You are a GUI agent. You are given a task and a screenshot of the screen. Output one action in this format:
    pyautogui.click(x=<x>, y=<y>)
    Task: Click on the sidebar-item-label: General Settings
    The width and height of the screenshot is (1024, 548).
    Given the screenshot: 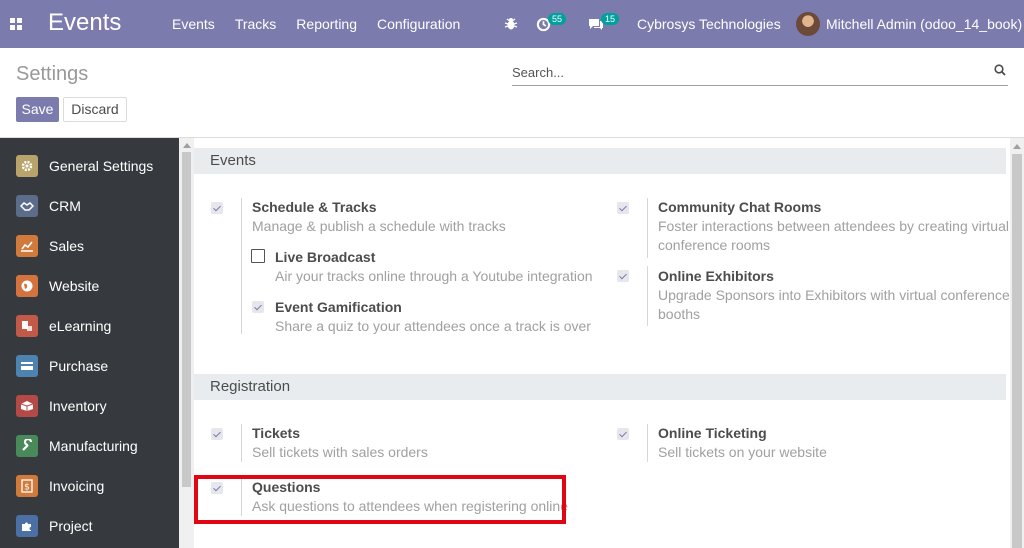 What is the action you would take?
    pyautogui.click(x=101, y=166)
    